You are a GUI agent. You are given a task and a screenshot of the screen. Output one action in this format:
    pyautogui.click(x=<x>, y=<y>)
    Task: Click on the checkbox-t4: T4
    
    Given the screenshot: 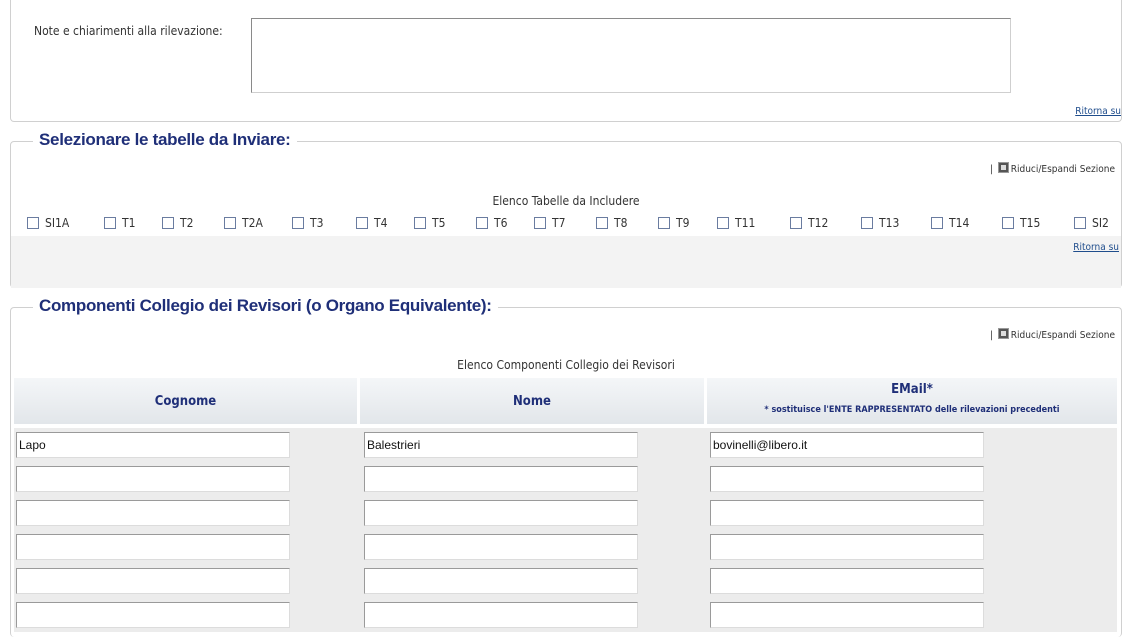 What is the action you would take?
    pyautogui.click(x=371, y=223)
    